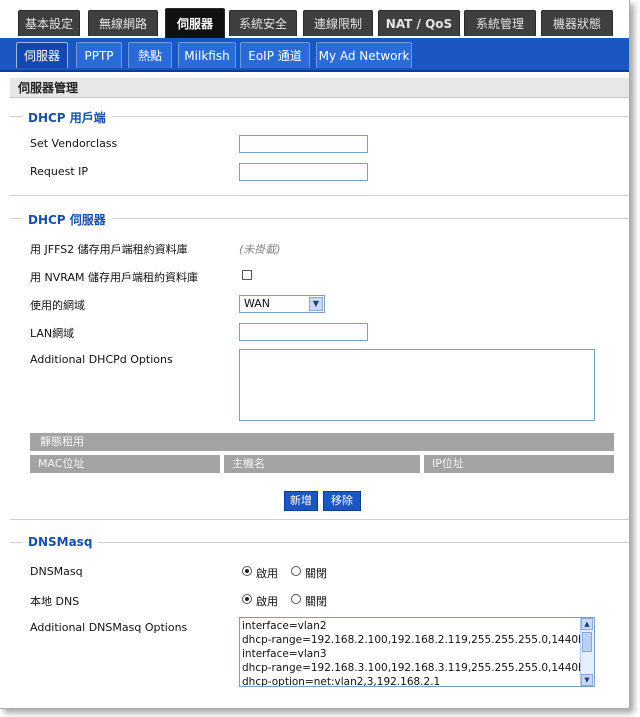 The image size is (640, 717). Describe the element at coordinates (42, 55) in the screenshot. I see `subtab-services: 伺服器` at that location.